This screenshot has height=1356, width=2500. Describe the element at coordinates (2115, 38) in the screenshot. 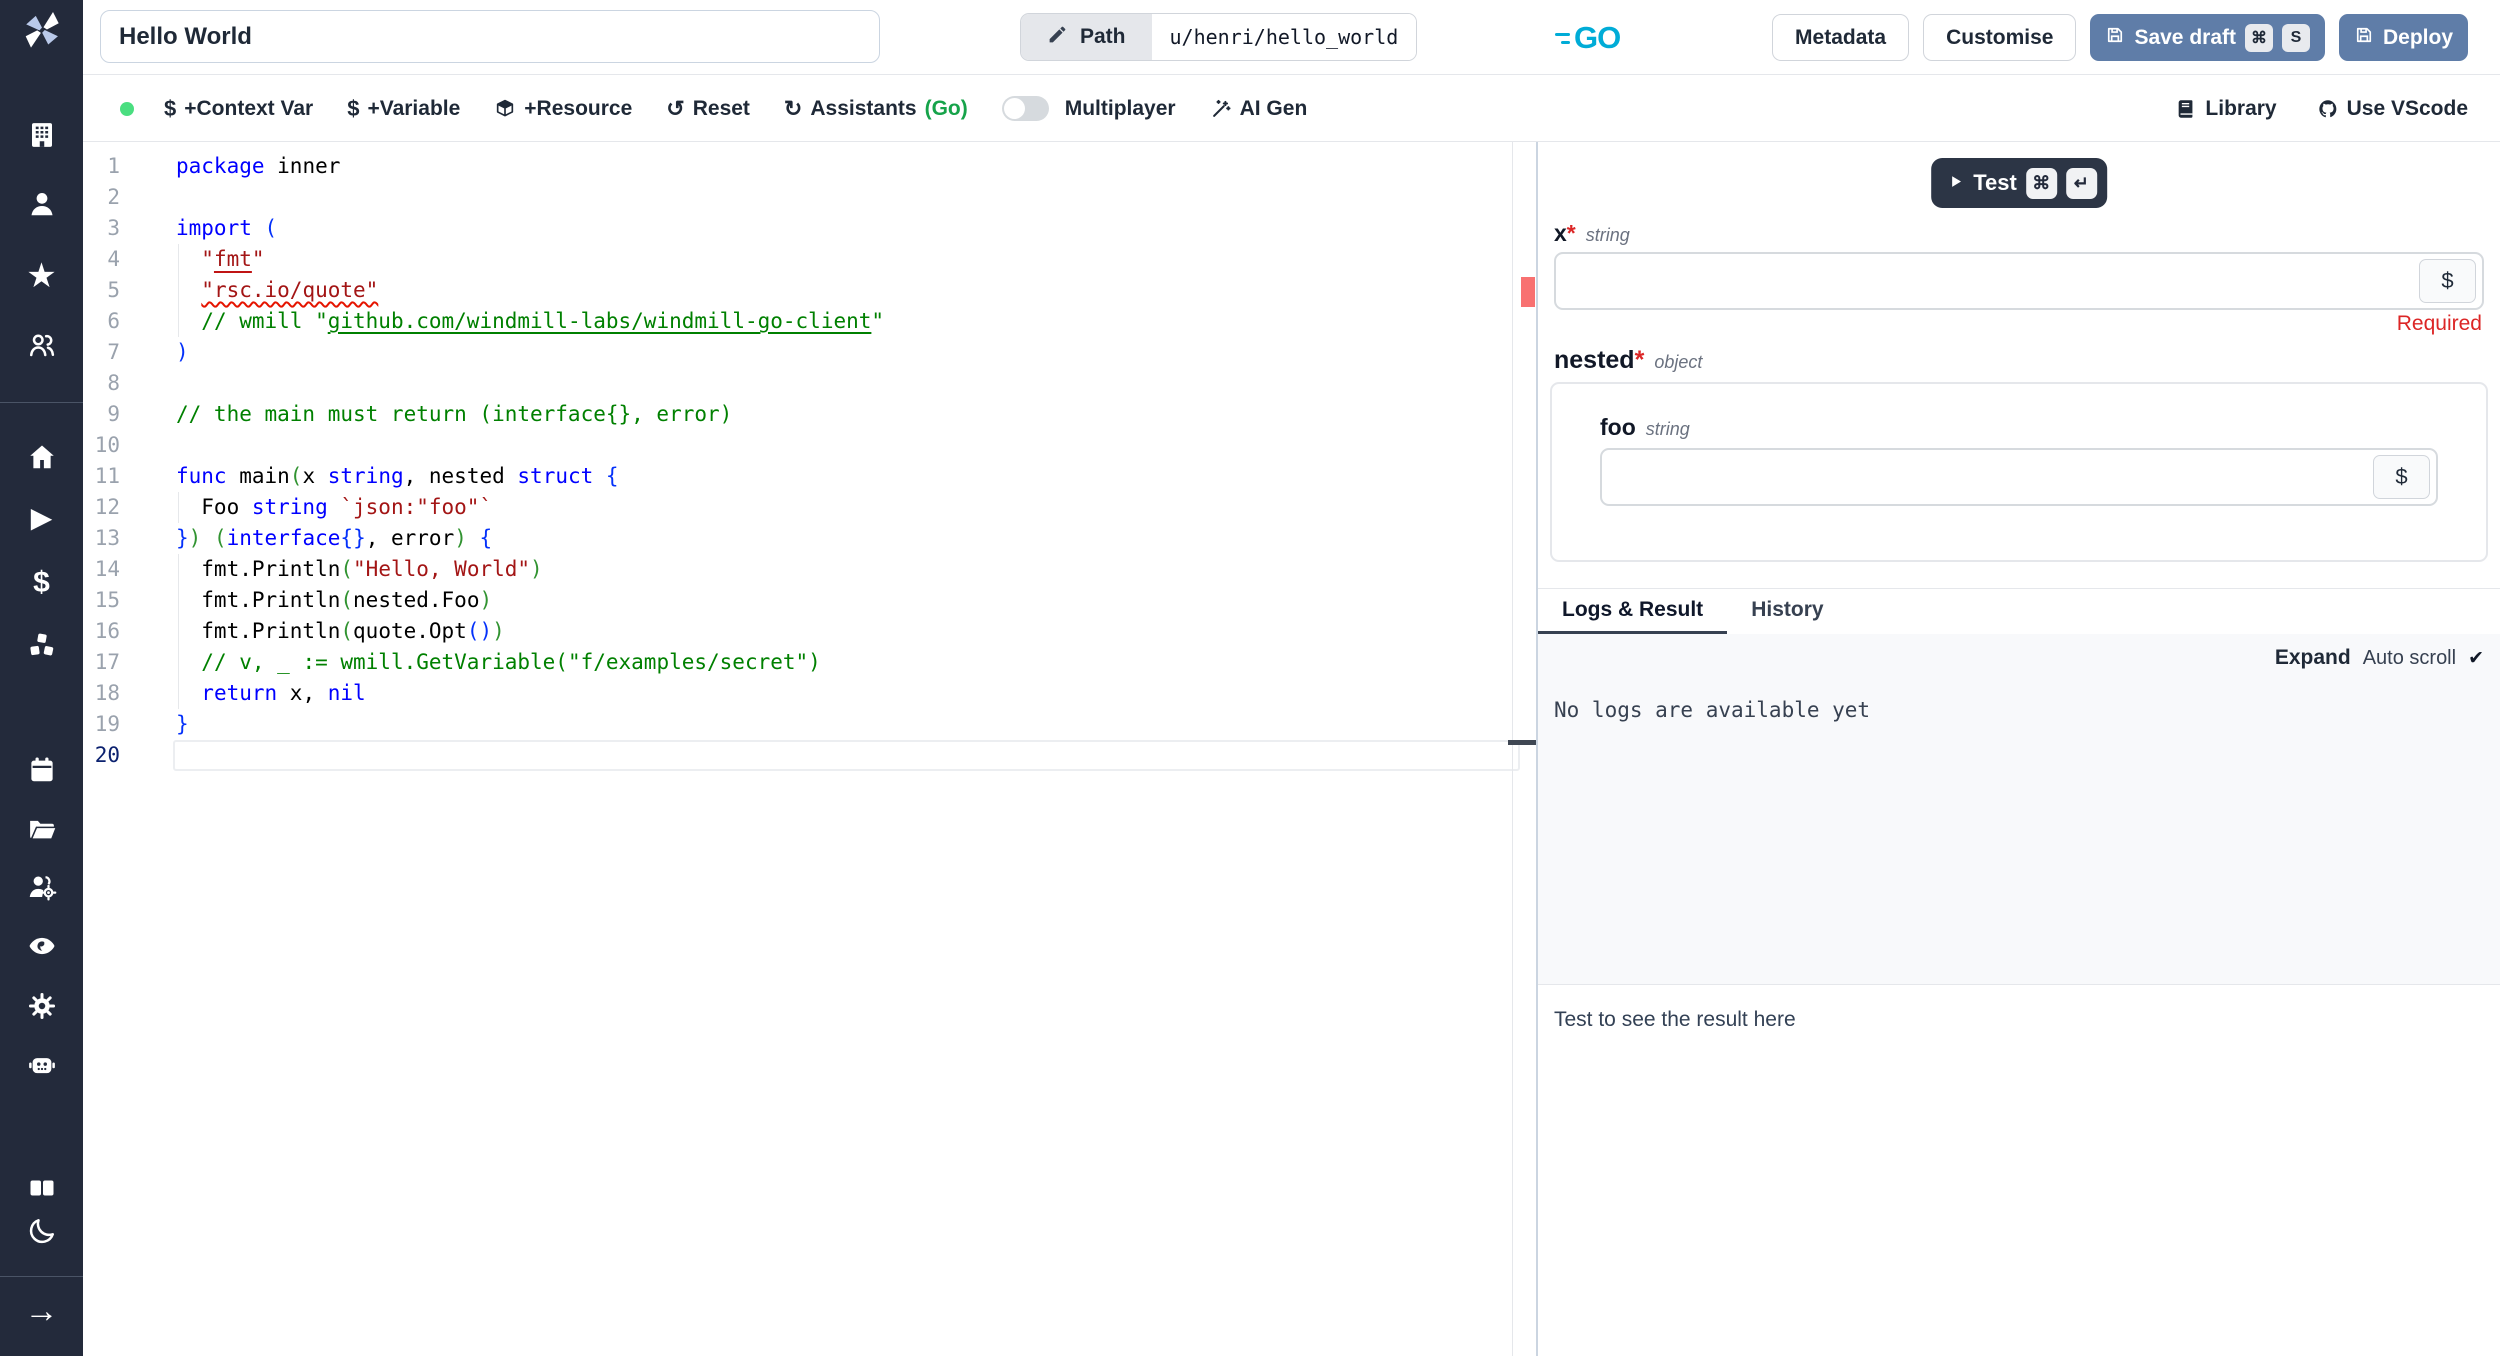

I see `save-icon` at that location.